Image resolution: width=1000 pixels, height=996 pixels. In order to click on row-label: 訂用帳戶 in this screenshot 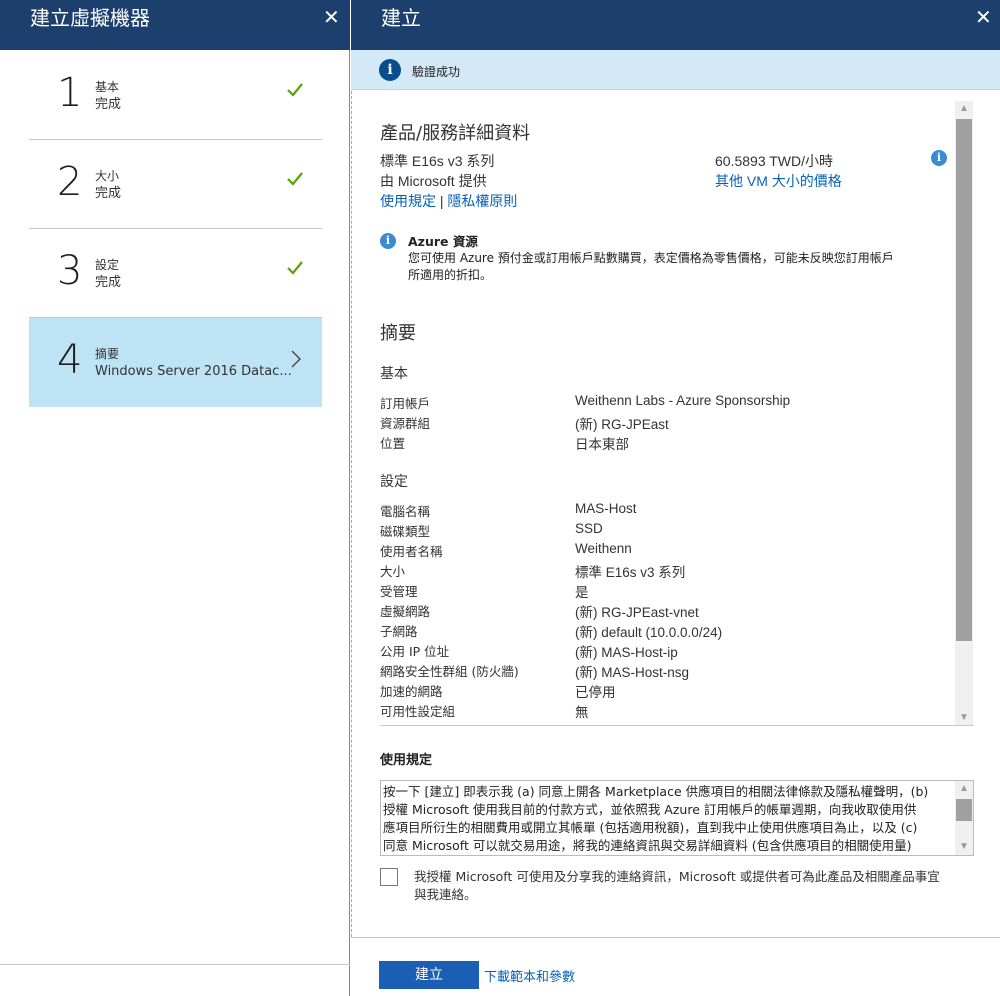, I will do `click(405, 403)`.